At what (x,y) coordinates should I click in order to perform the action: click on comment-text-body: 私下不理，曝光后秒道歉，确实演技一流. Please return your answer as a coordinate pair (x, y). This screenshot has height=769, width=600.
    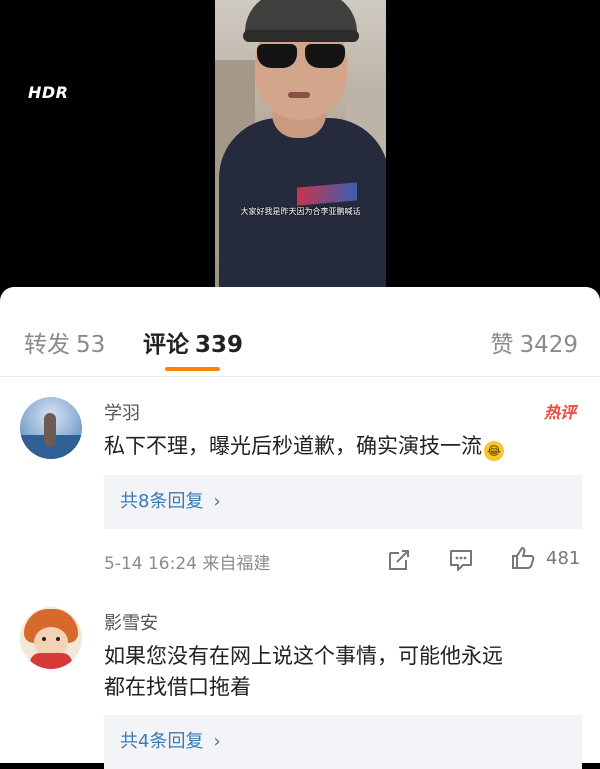
    Looking at the image, I should click on (293, 446).